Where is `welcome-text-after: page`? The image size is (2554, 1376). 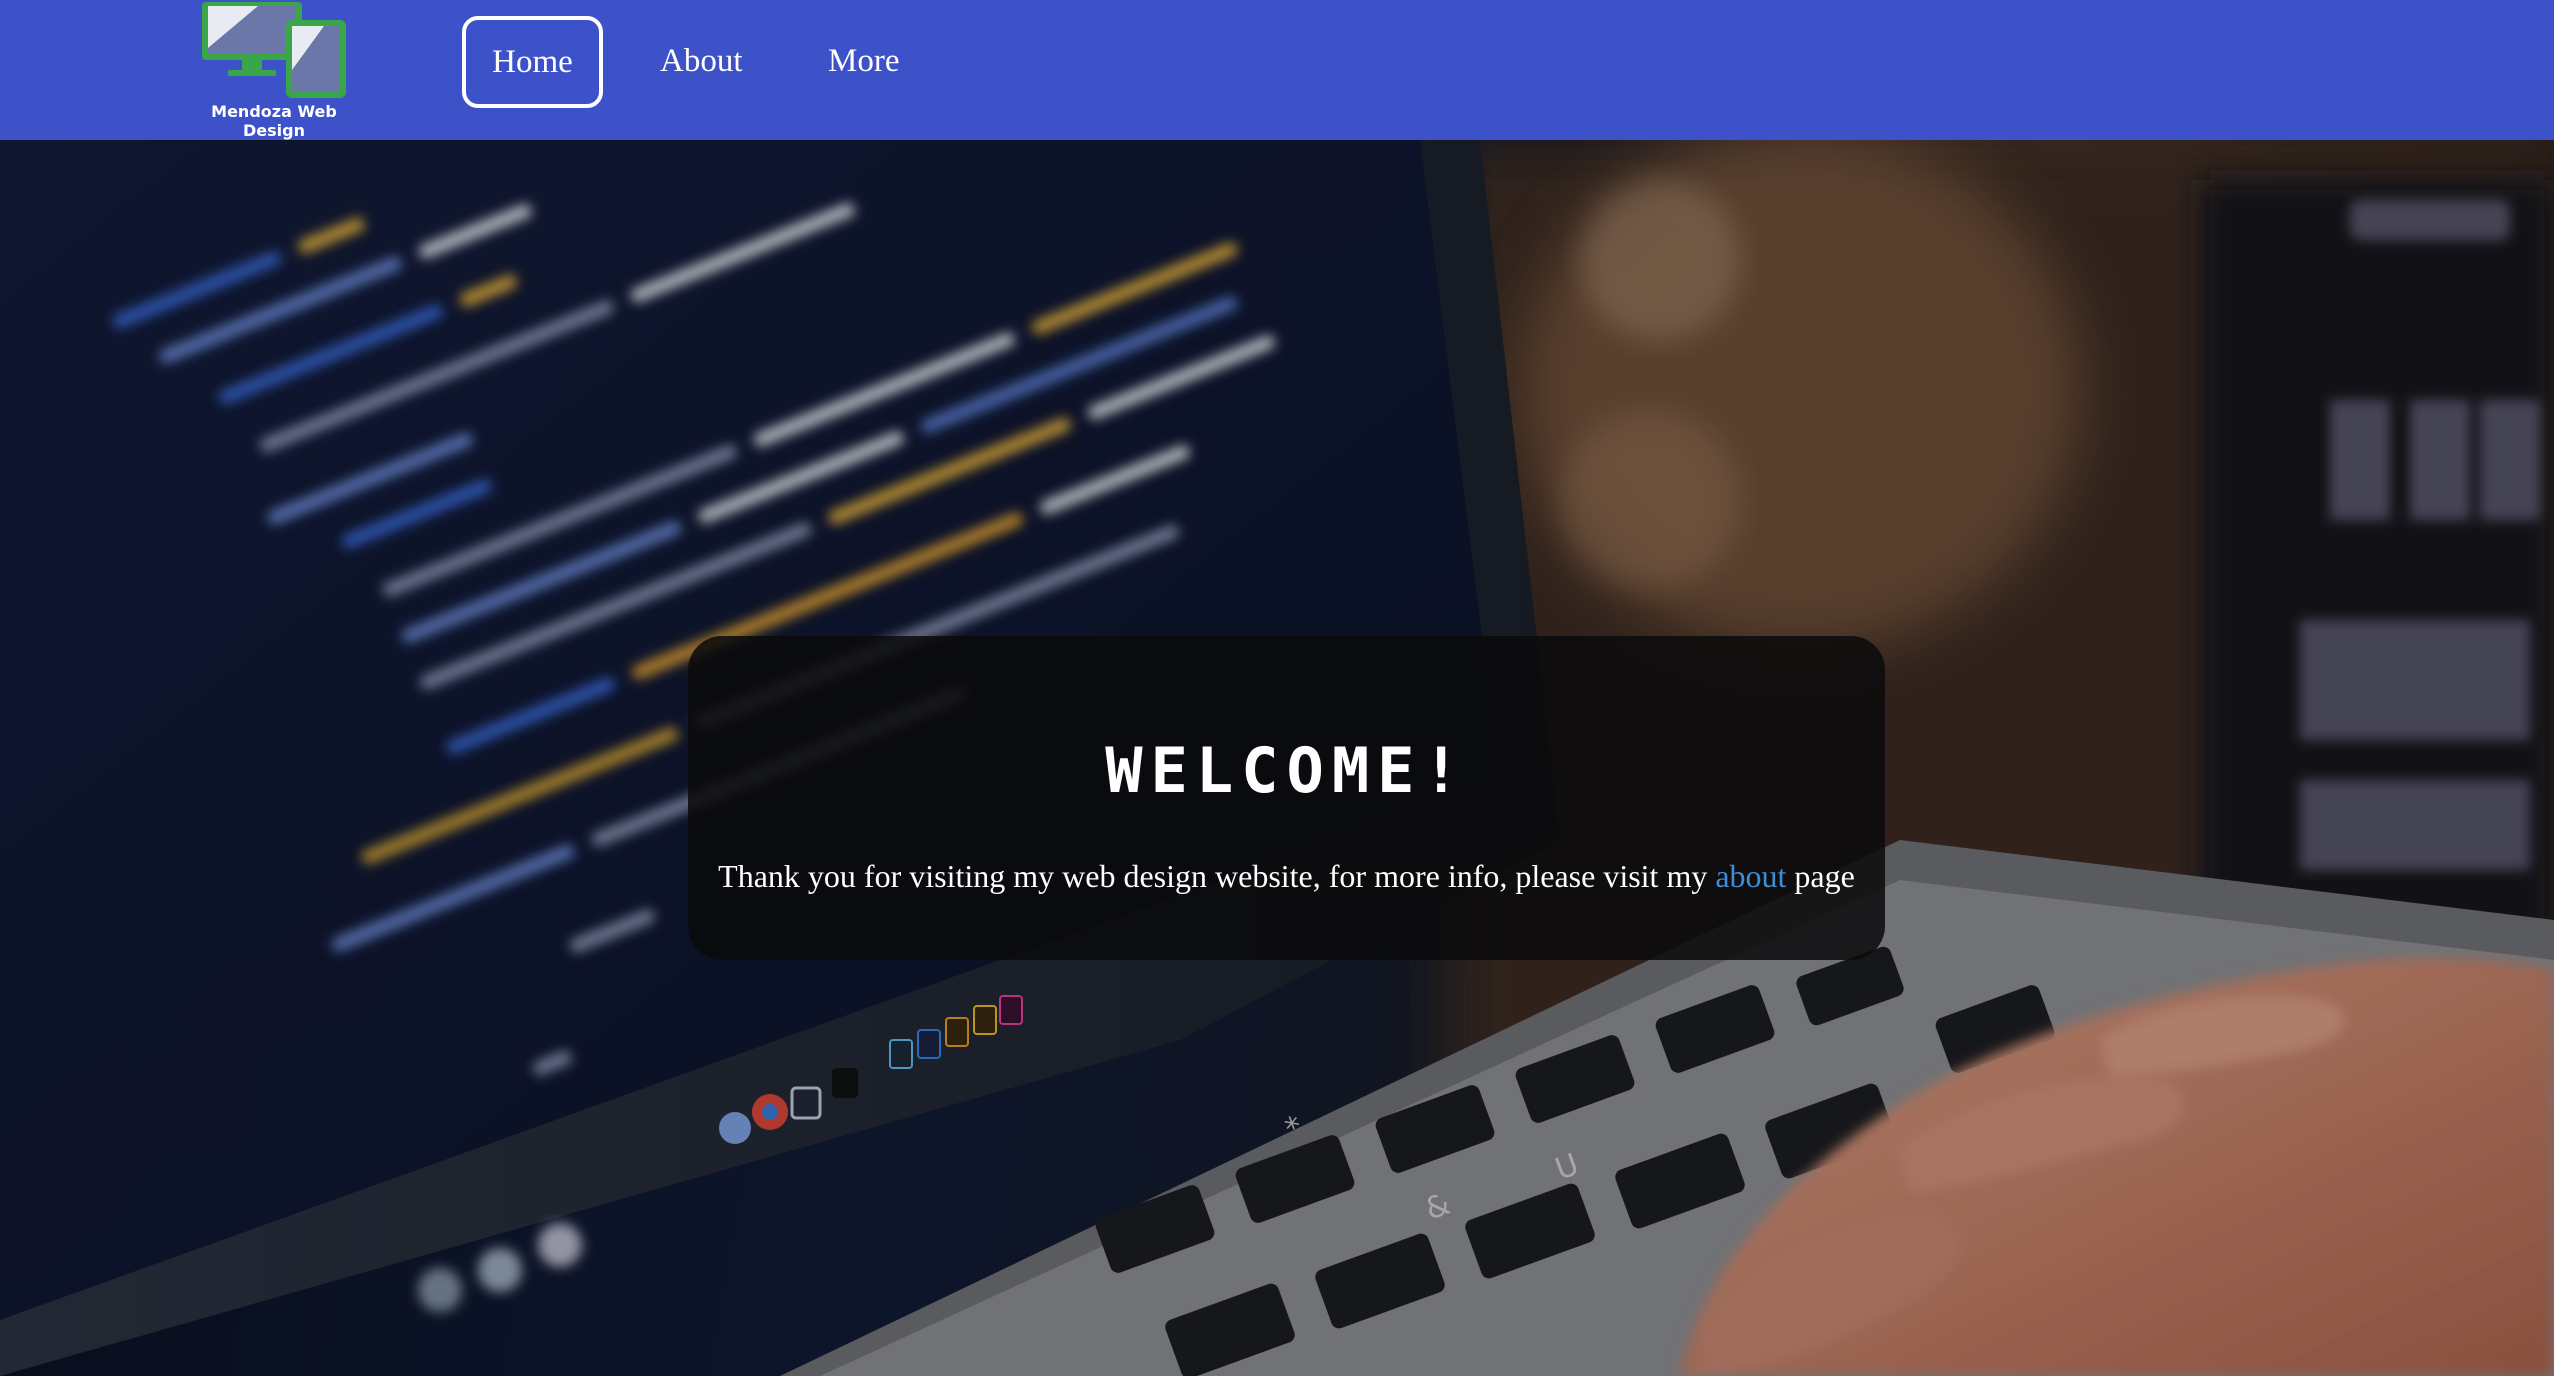
welcome-text-after: page is located at coordinates (1820, 876).